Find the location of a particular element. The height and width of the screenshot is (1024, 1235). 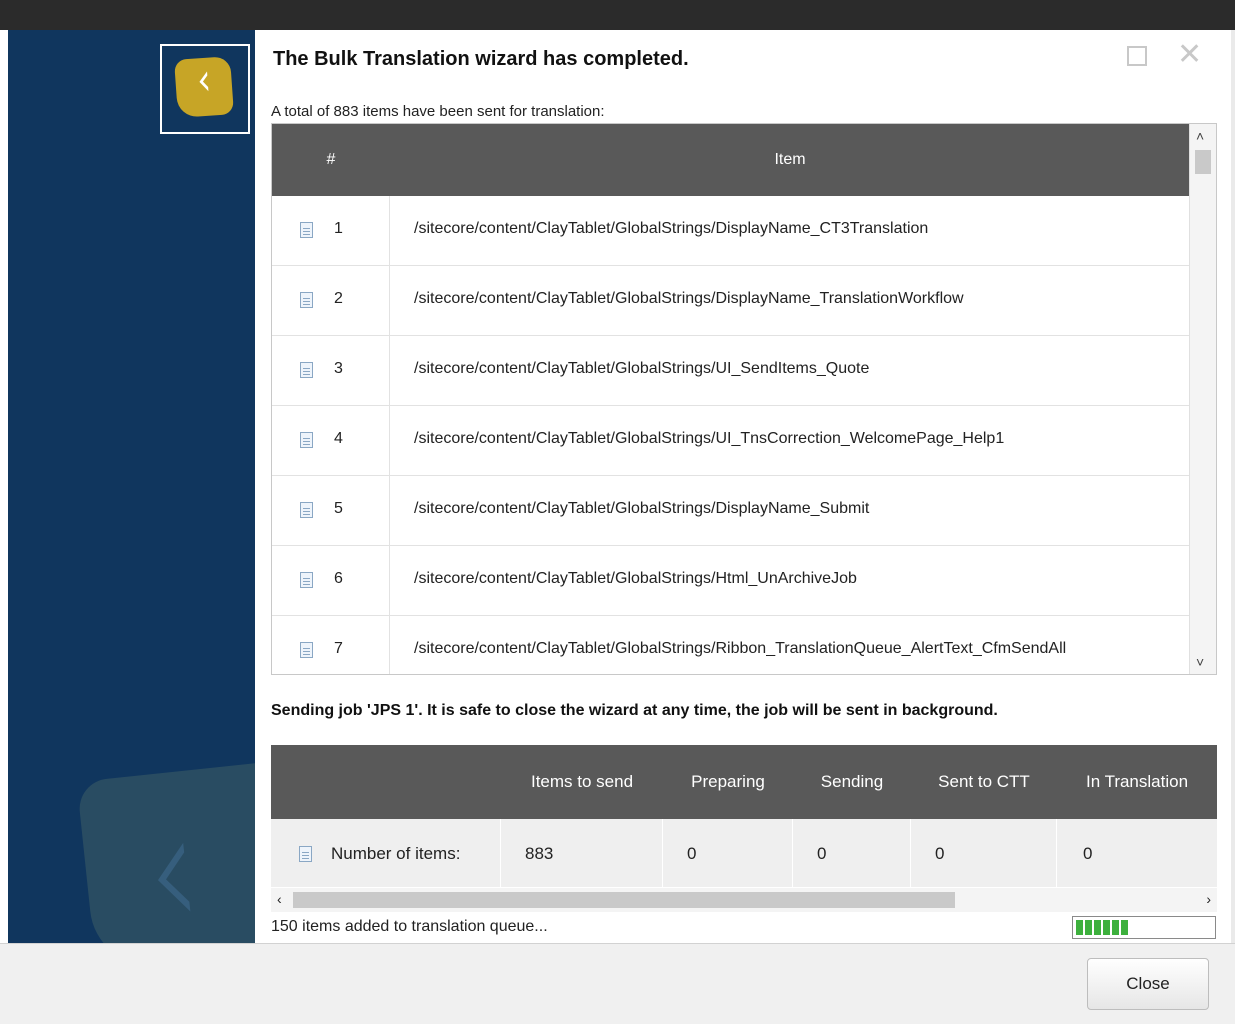

window-title-bar is located at coordinates (617, 15).